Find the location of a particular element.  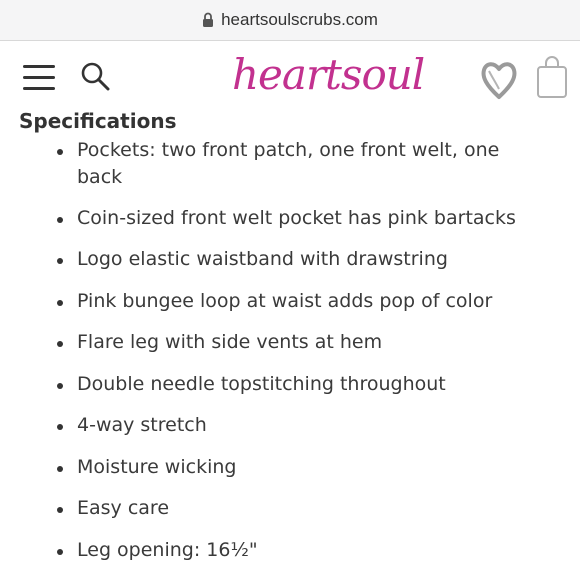

search-icon is located at coordinates (95, 76).